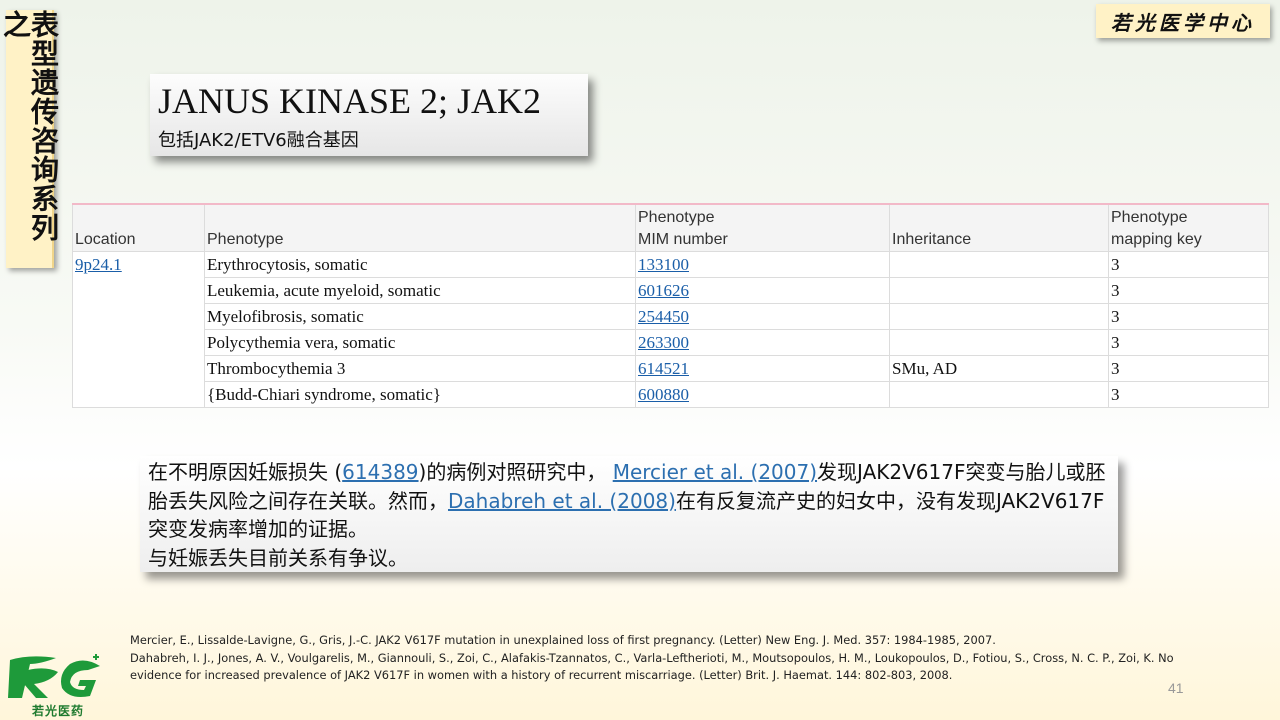 This screenshot has height=720, width=1280. I want to click on table-row: Myelofibrosis, somatic 254450 3, so click(671, 316).